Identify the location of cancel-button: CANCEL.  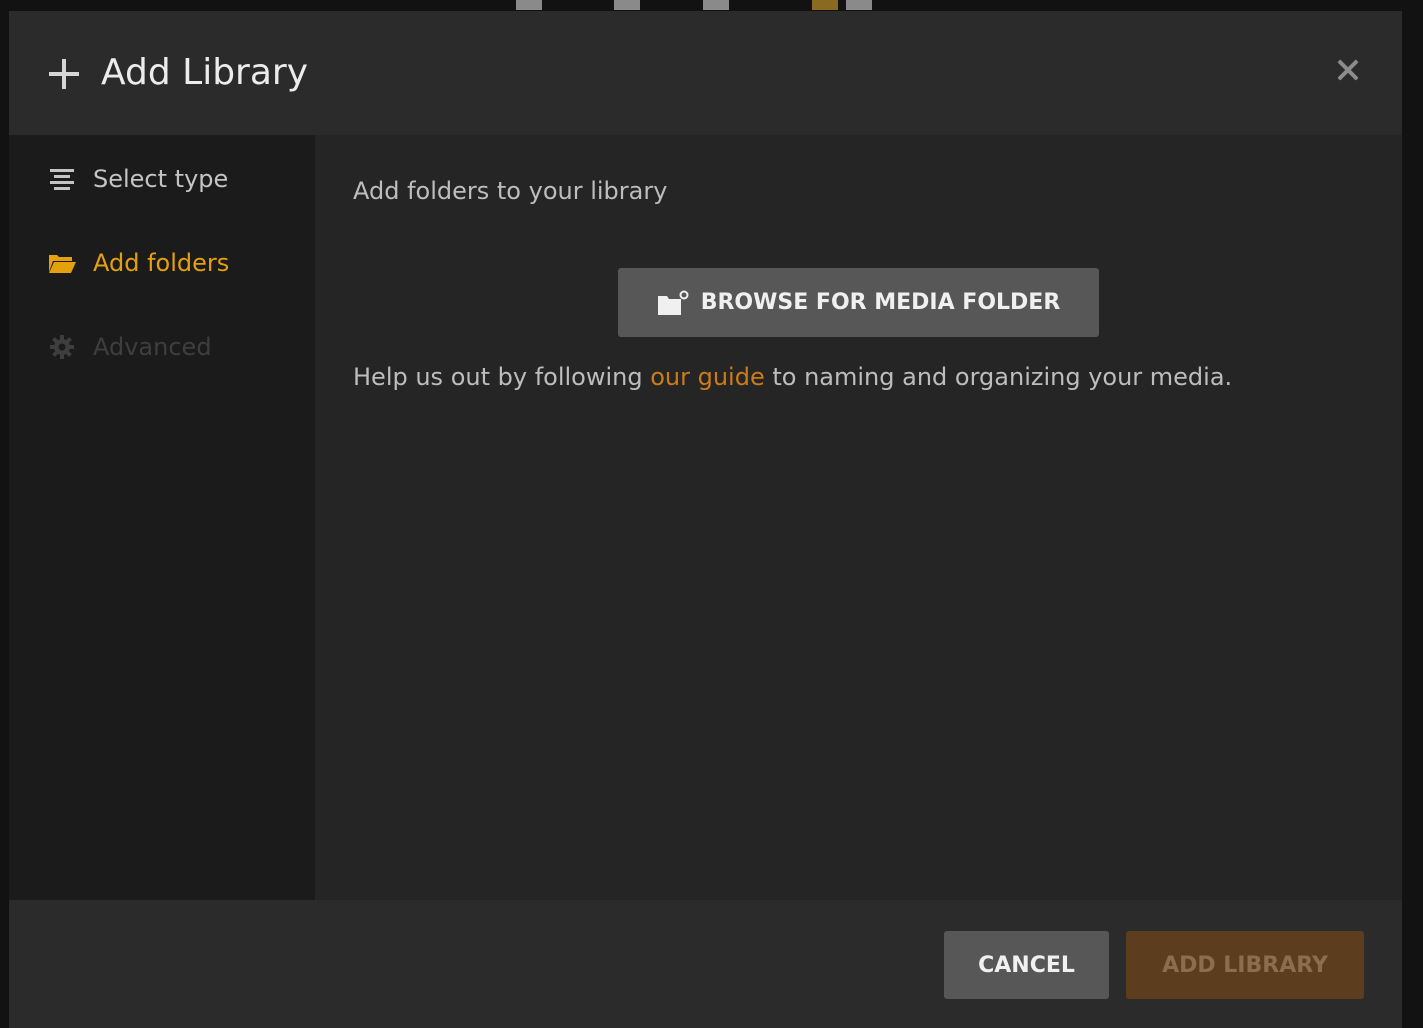
(1026, 965).